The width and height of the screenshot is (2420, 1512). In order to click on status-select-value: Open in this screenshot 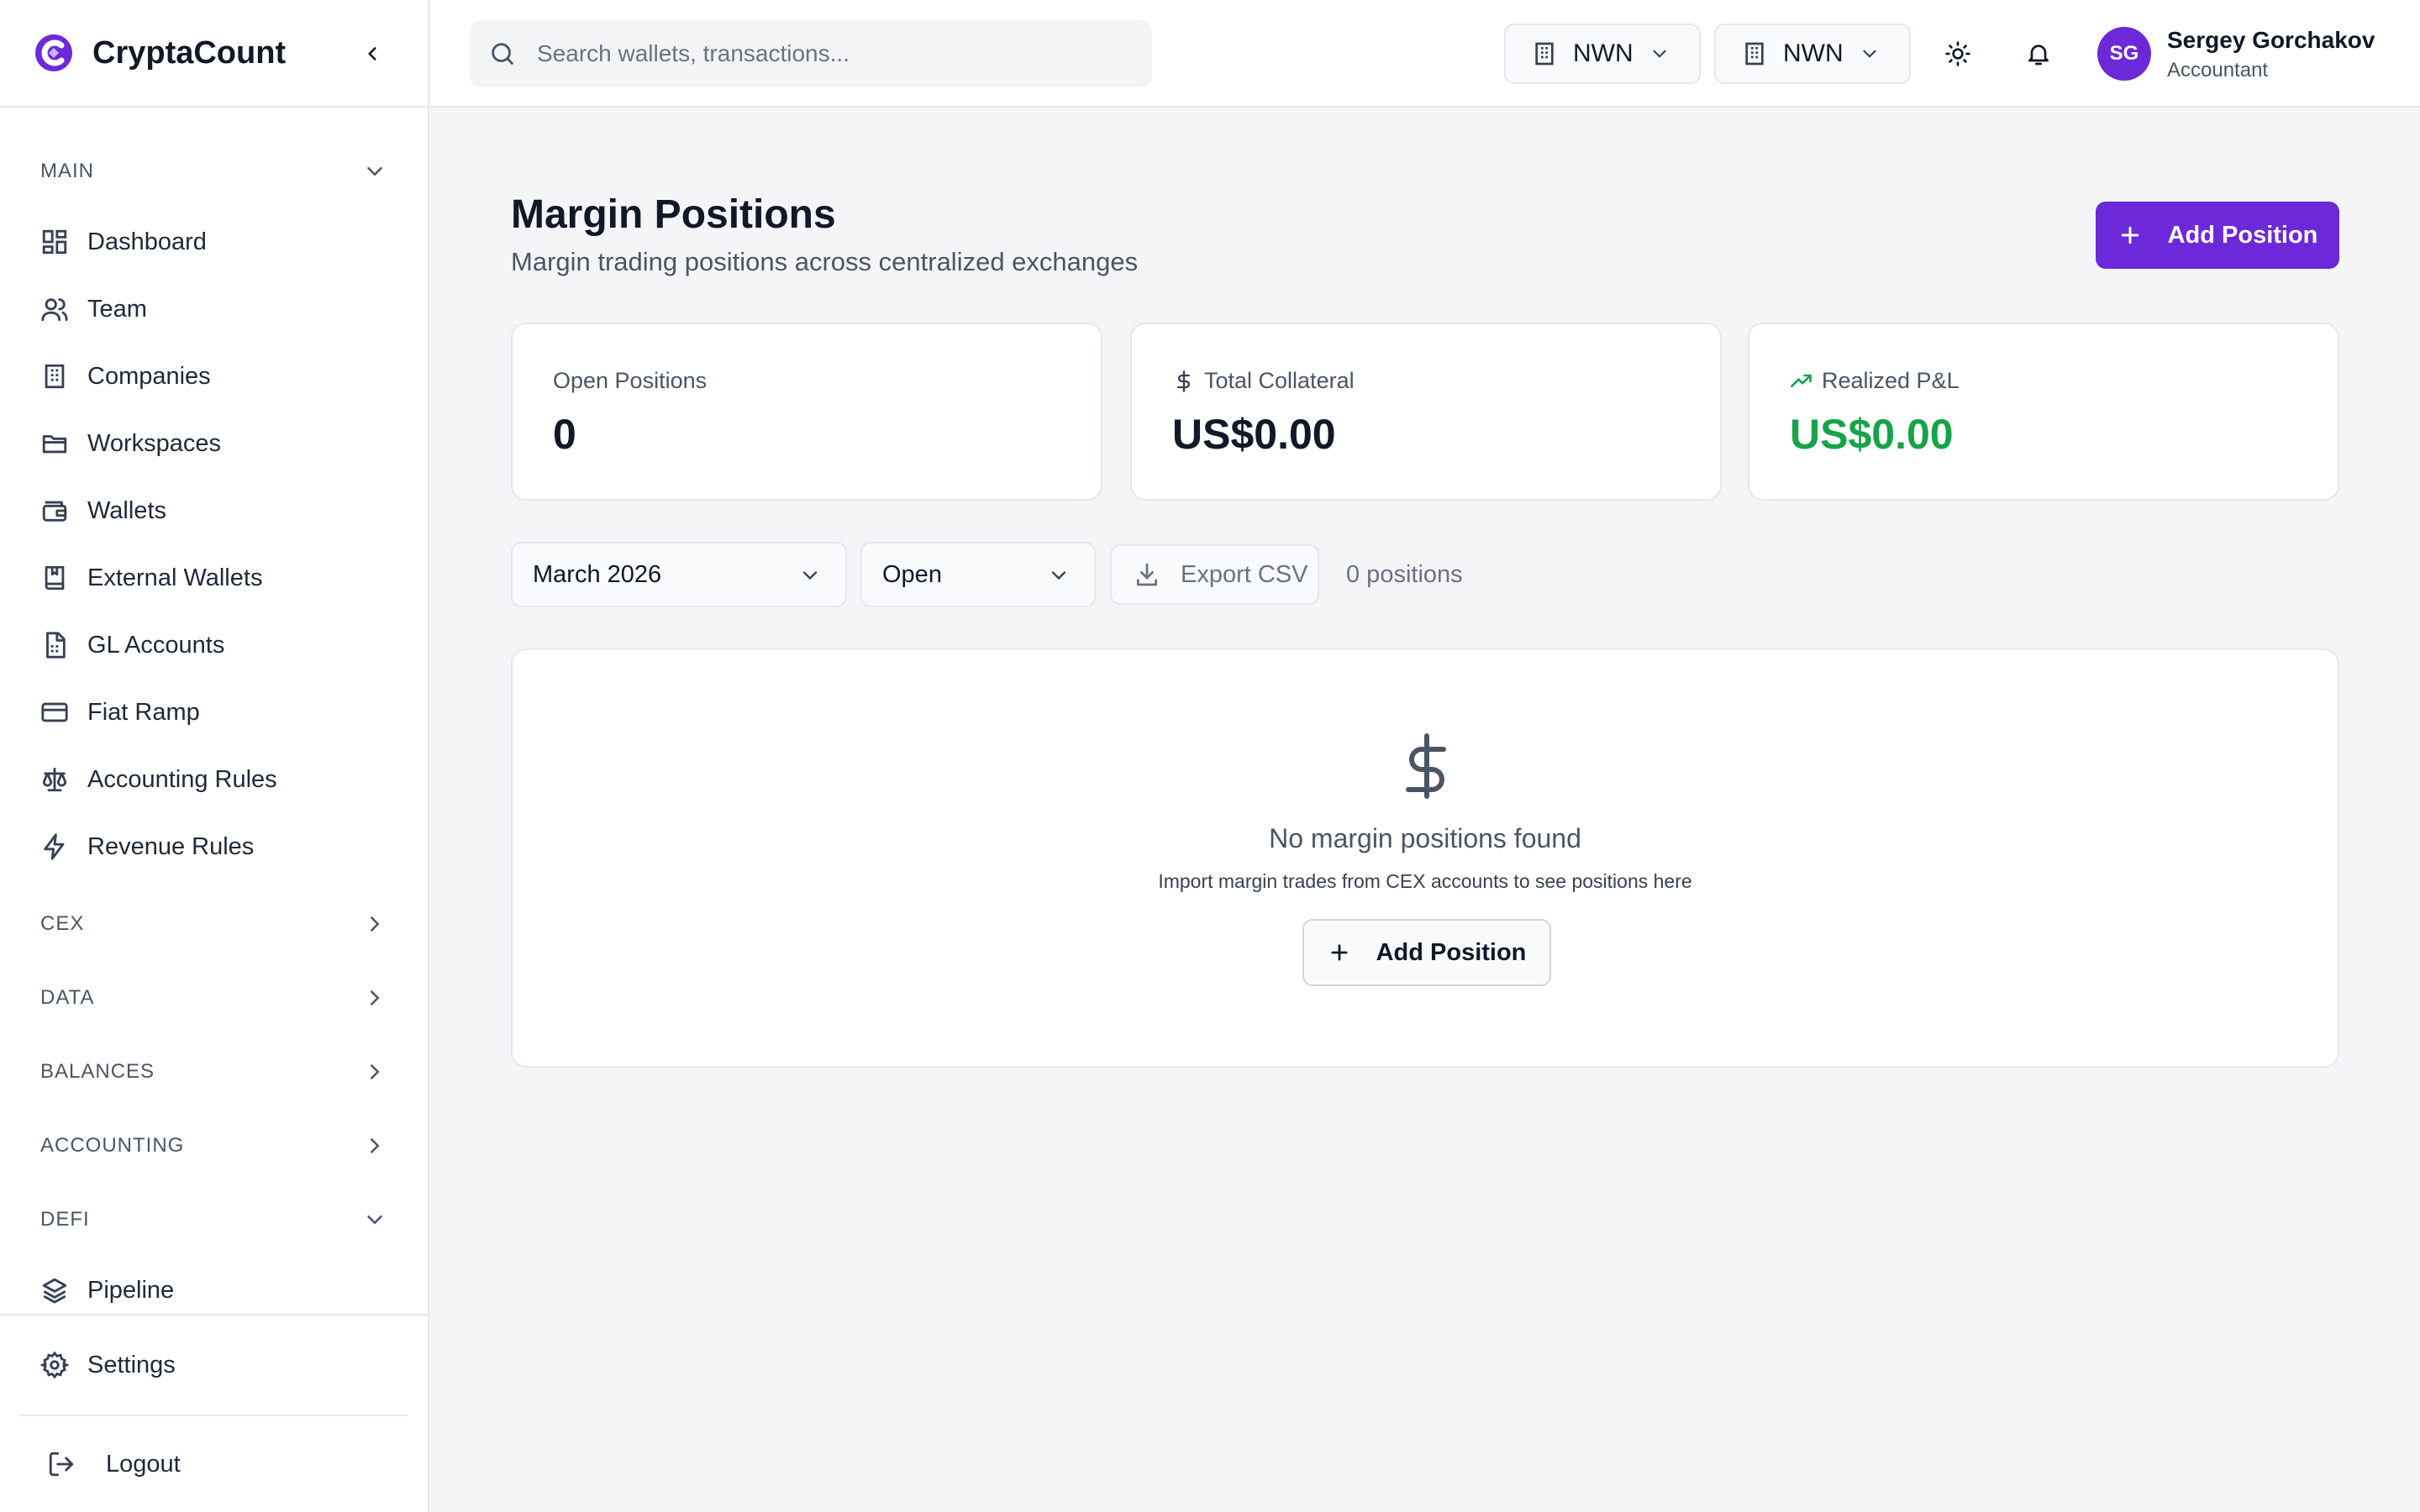, I will do `click(912, 574)`.